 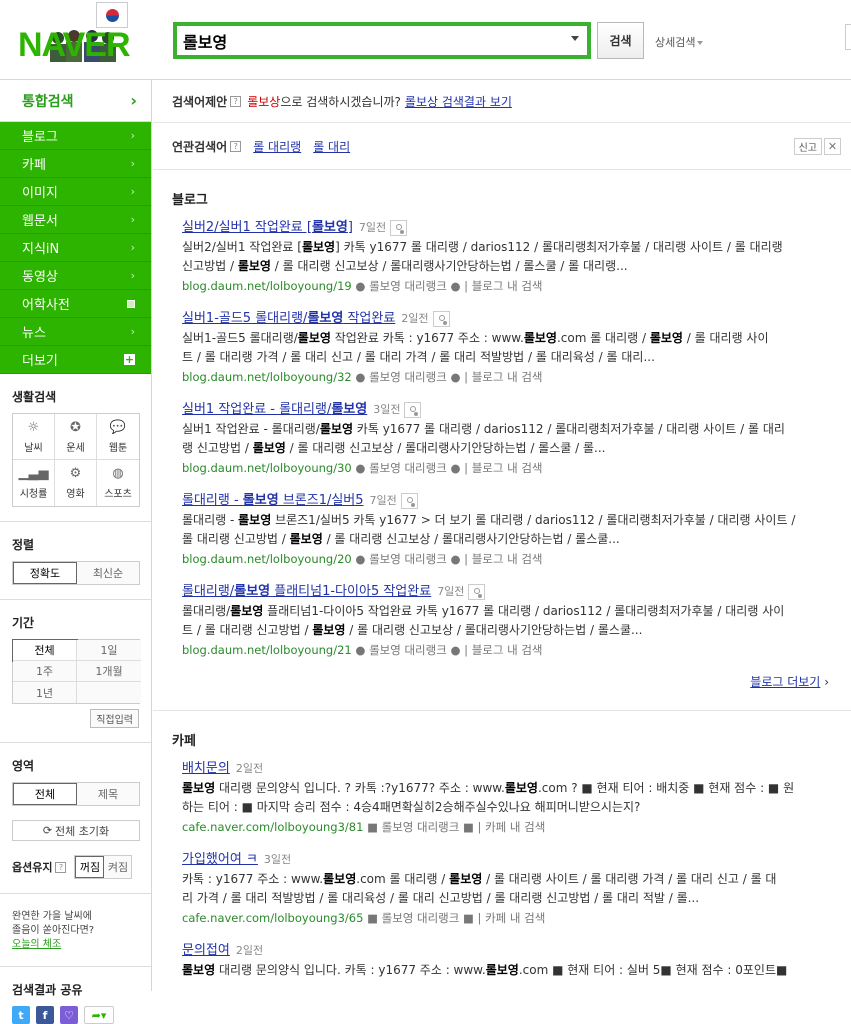 I want to click on search-box, so click(x=382, y=40).